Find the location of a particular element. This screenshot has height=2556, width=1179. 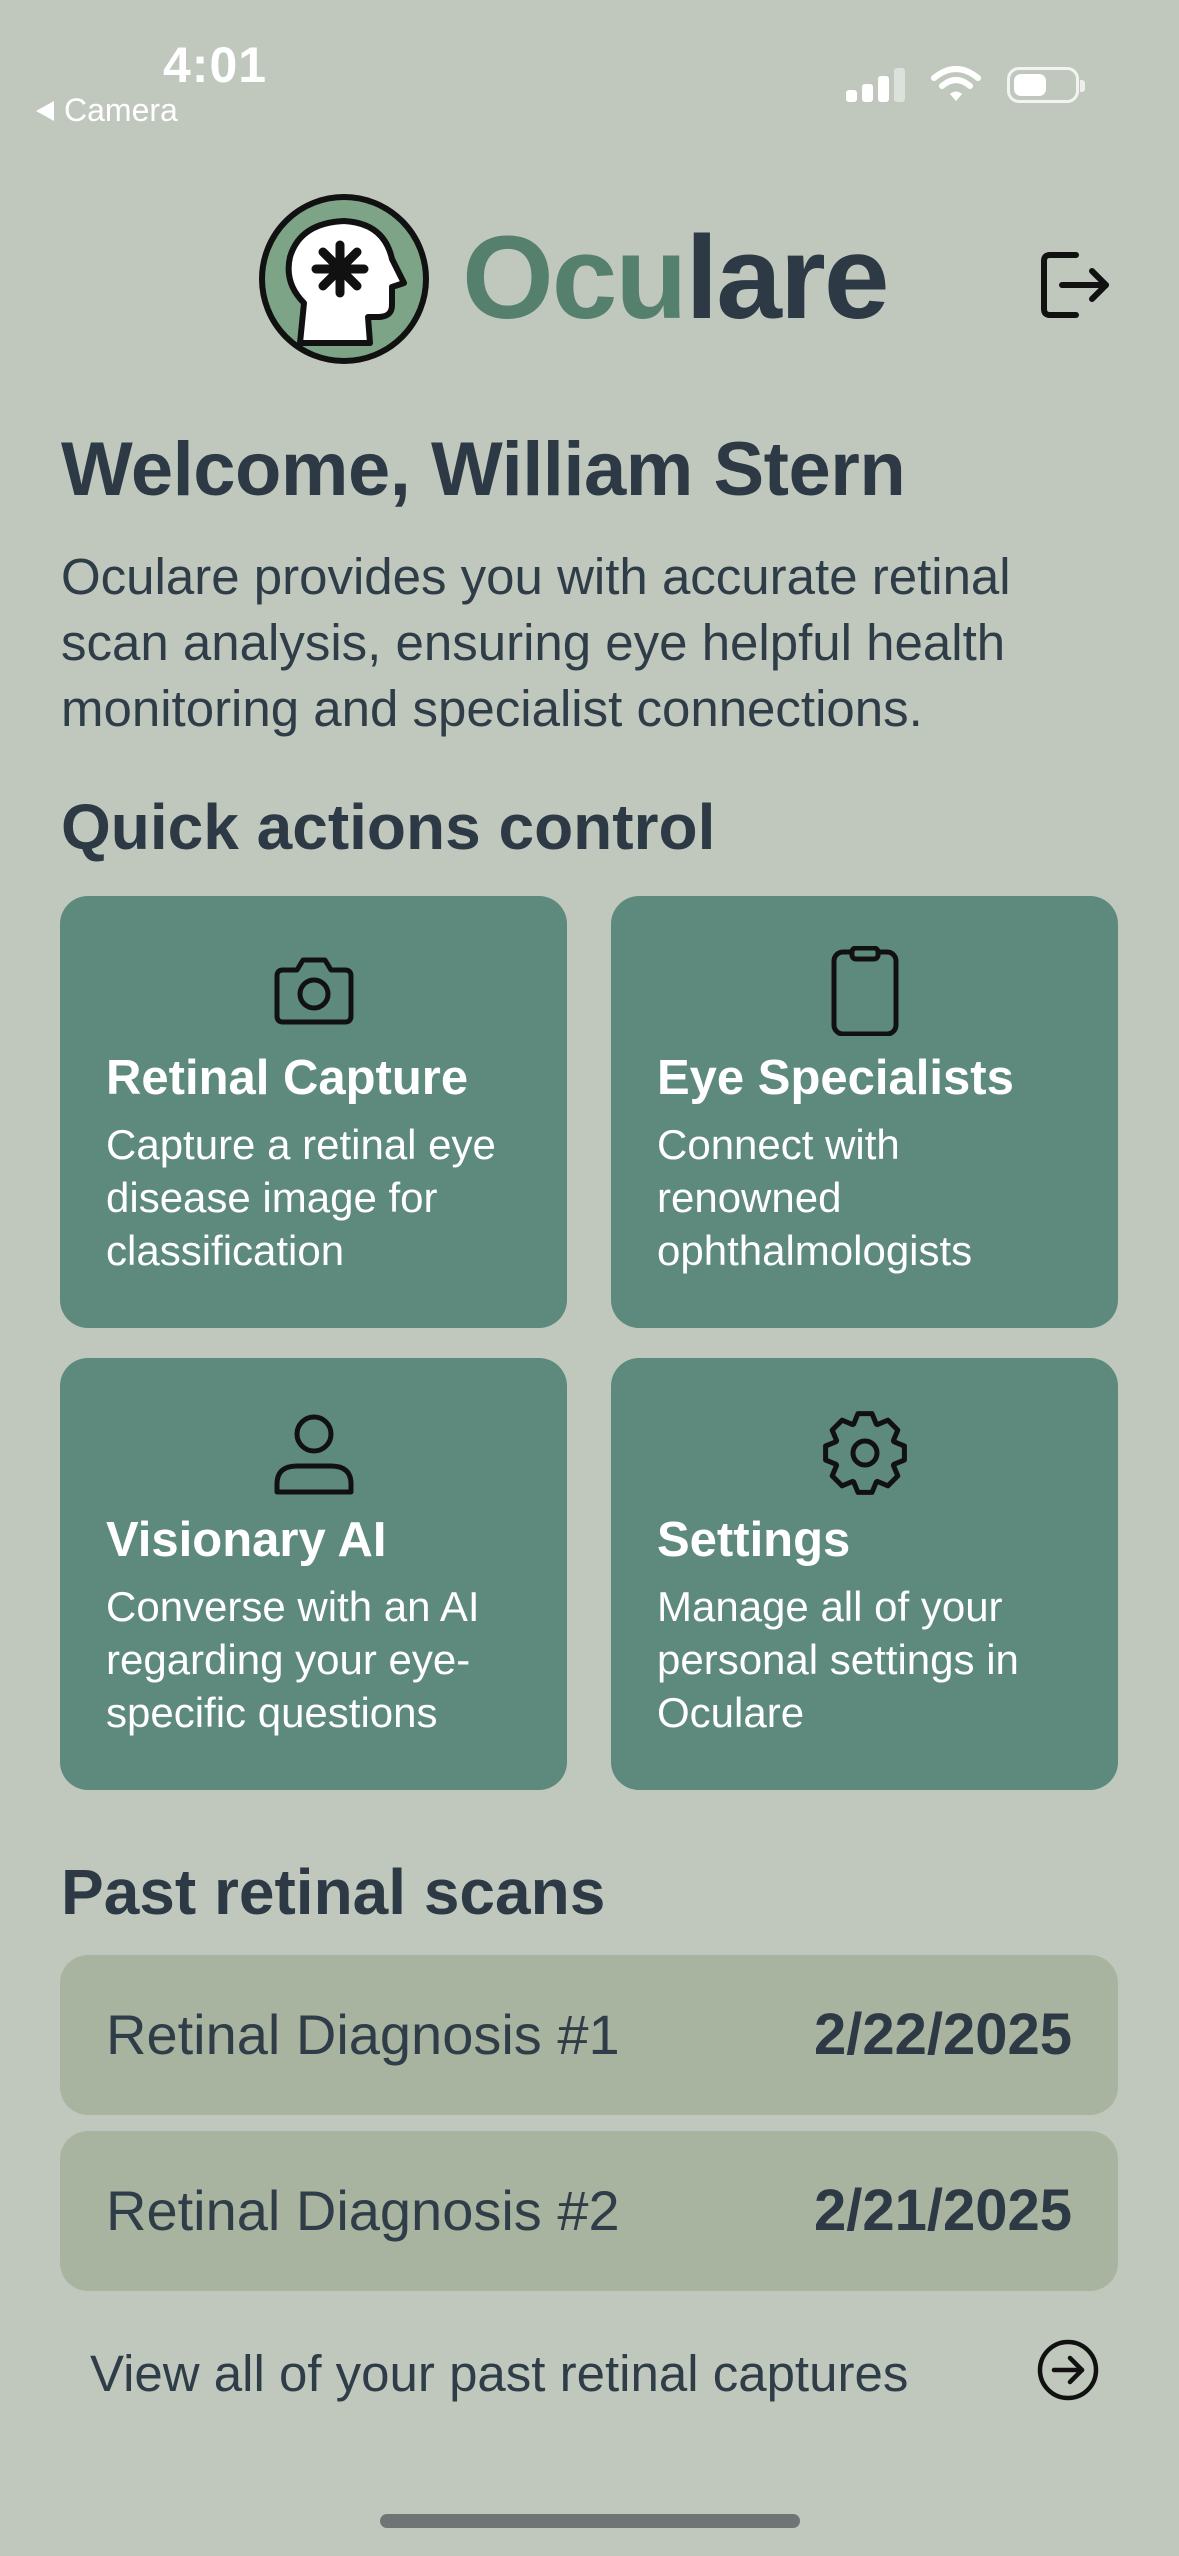

scan-name: Retinal Diagnosis #2 is located at coordinates (363, 2210).